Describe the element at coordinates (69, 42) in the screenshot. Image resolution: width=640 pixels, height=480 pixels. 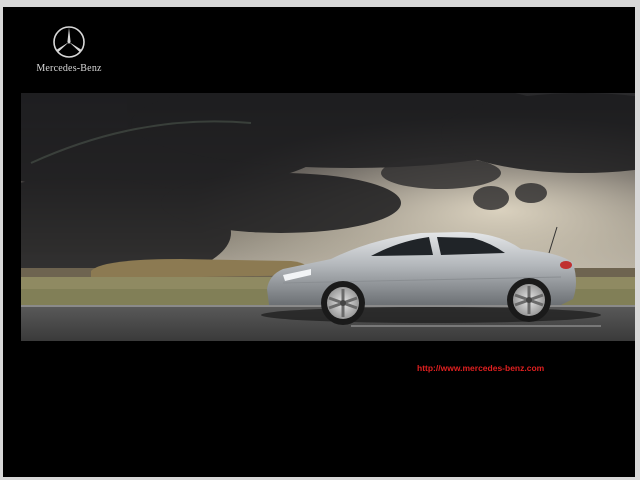
I see `three-pointed-star-icon` at that location.